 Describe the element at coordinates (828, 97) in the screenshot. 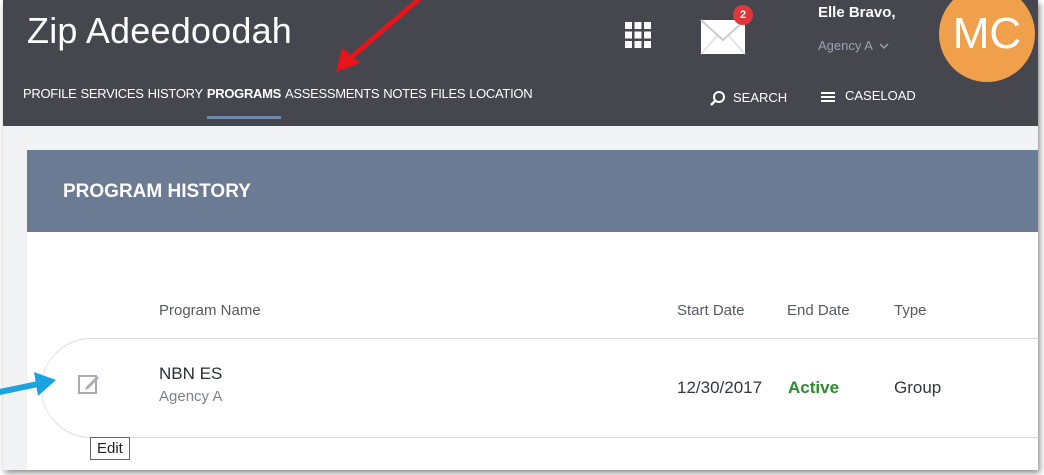

I see `menu-icon` at that location.